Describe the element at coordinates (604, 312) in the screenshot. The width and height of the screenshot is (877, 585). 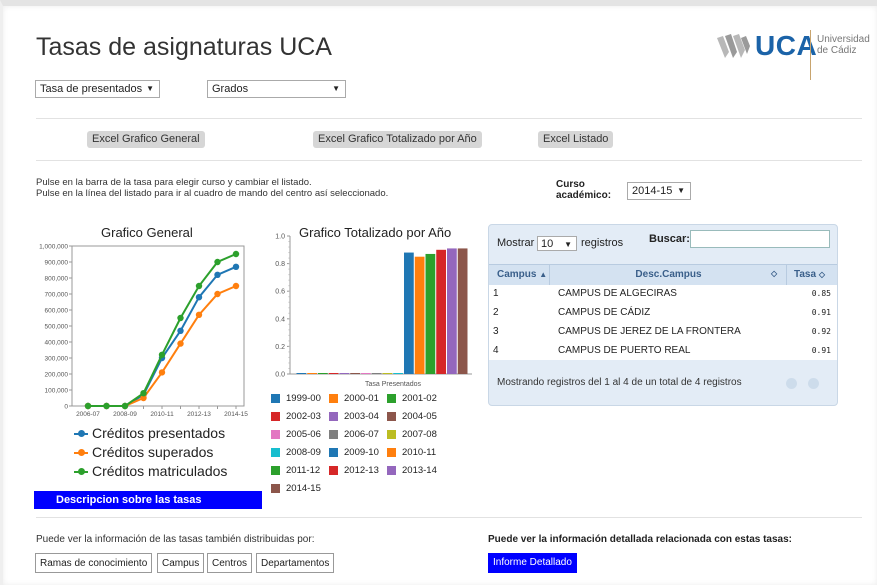
I see `campus-name-cell: CAMPUS DE CÁDIZ` at that location.